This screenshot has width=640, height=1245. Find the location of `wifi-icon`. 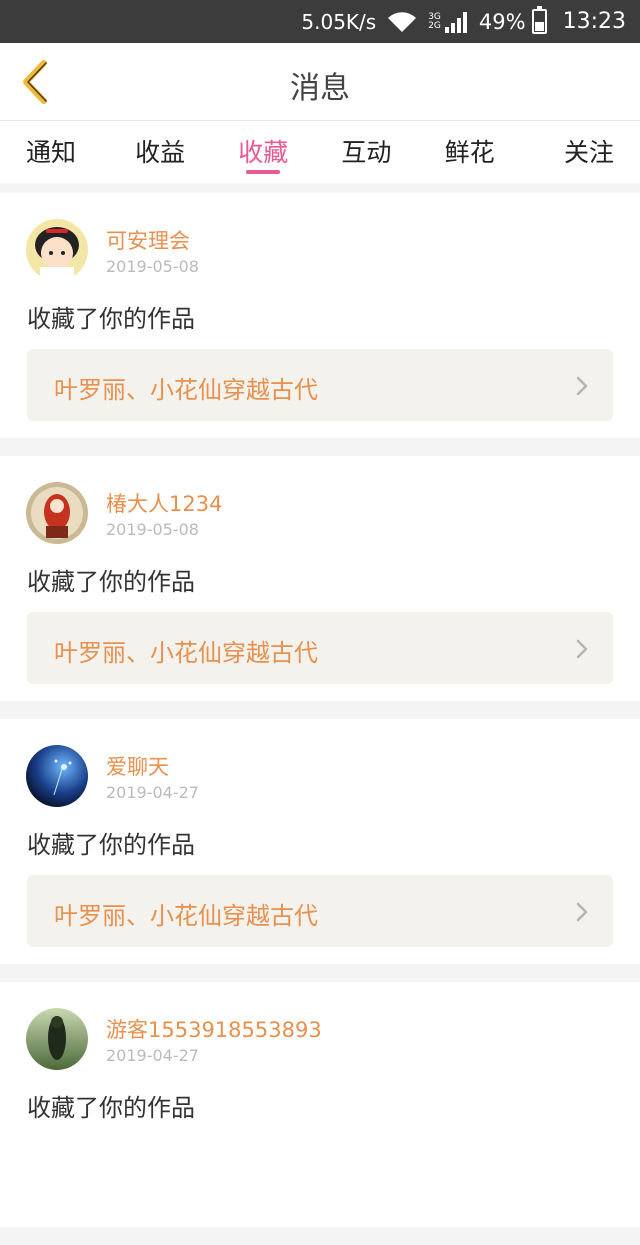

wifi-icon is located at coordinates (402, 22).